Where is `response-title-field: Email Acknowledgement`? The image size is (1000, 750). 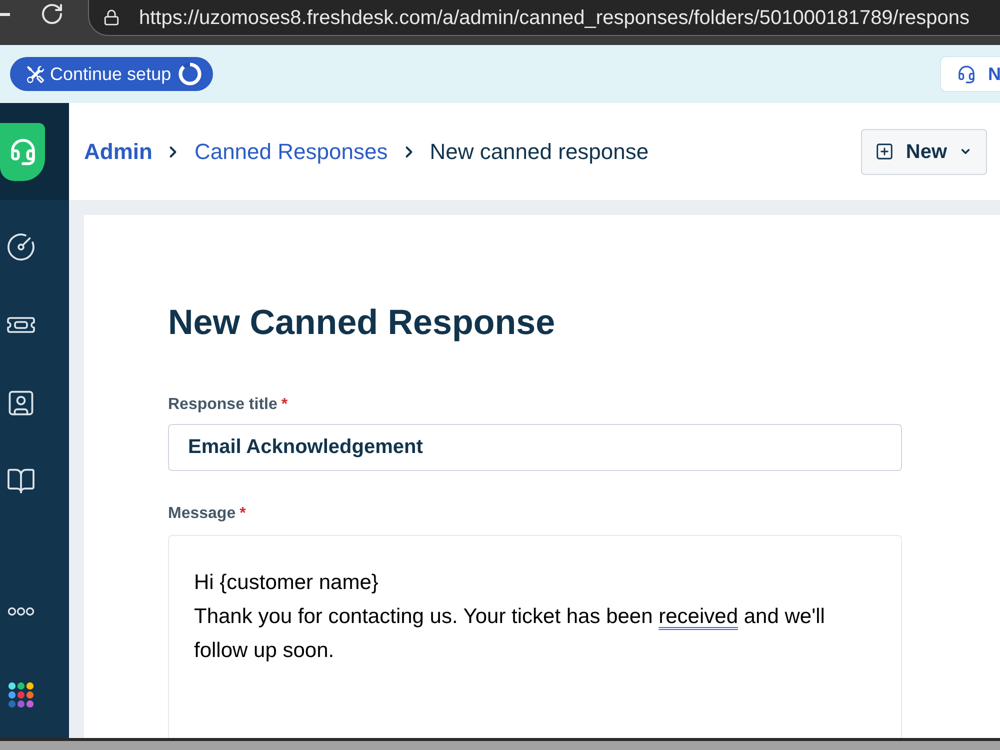 response-title-field: Email Acknowledgement is located at coordinates (535, 447).